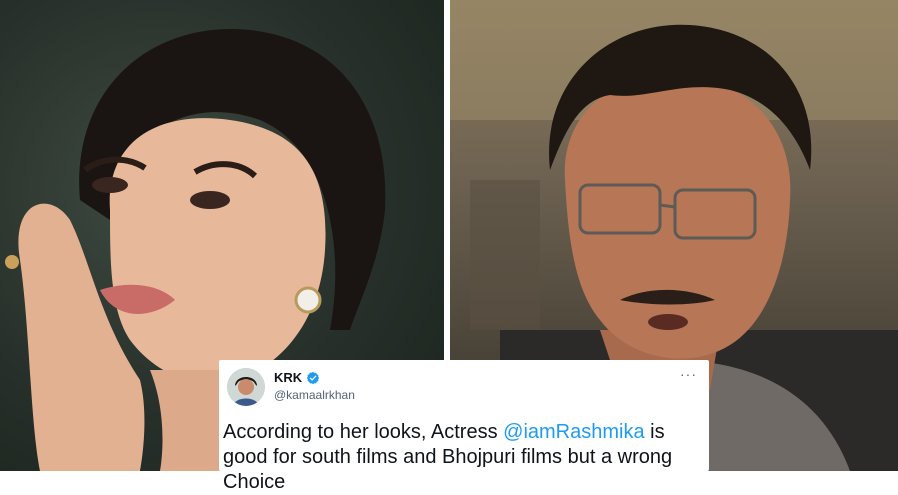 This screenshot has width=898, height=495. I want to click on author-handle: @kamaalrkhan, so click(314, 395).